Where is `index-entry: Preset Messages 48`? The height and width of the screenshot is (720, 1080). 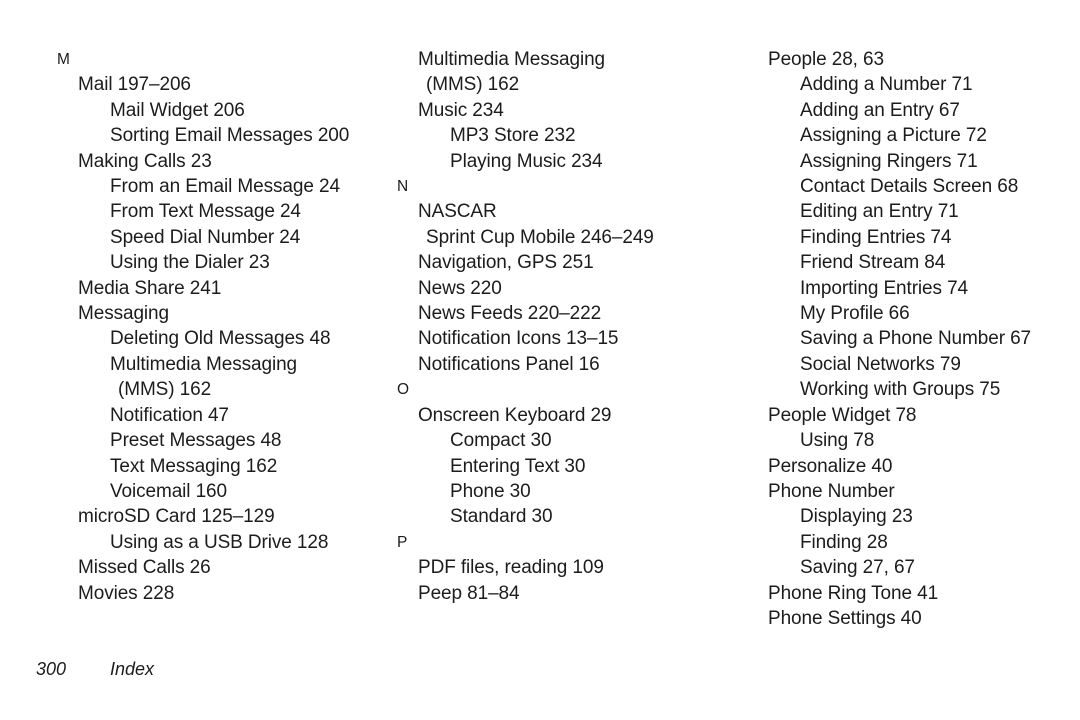
index-entry: Preset Messages 48 is located at coordinates (196, 441).